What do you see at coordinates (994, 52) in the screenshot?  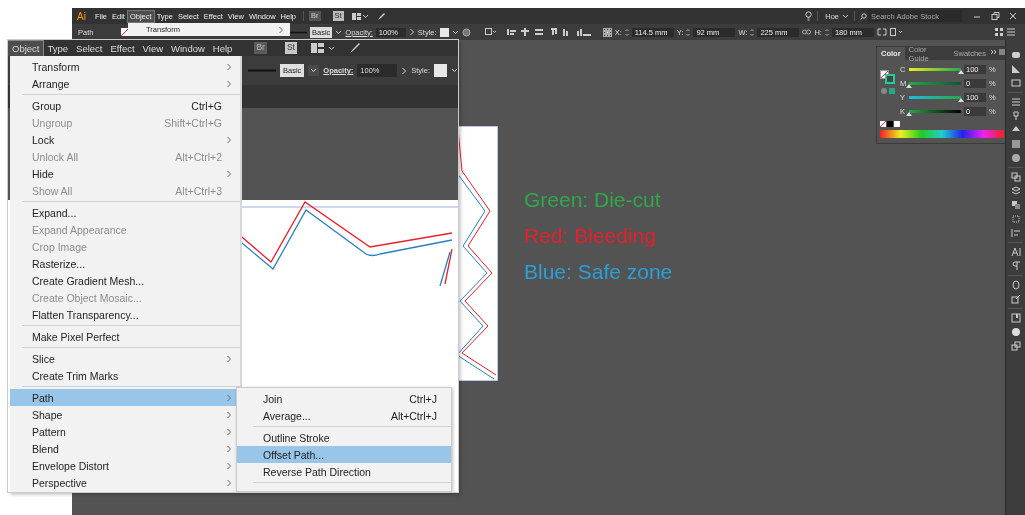 I see `collapse-icon` at bounding box center [994, 52].